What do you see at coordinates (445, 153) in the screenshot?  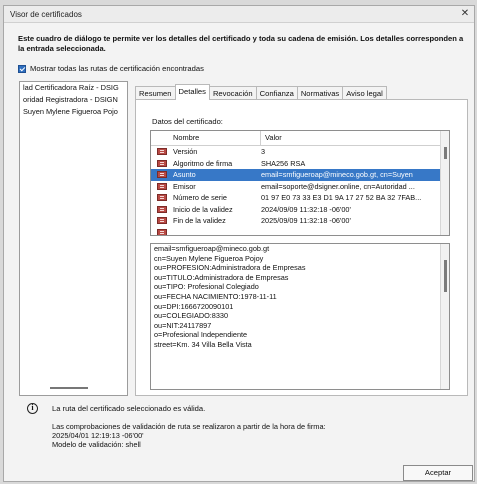 I see `fields-scrollbar-thumb` at bounding box center [445, 153].